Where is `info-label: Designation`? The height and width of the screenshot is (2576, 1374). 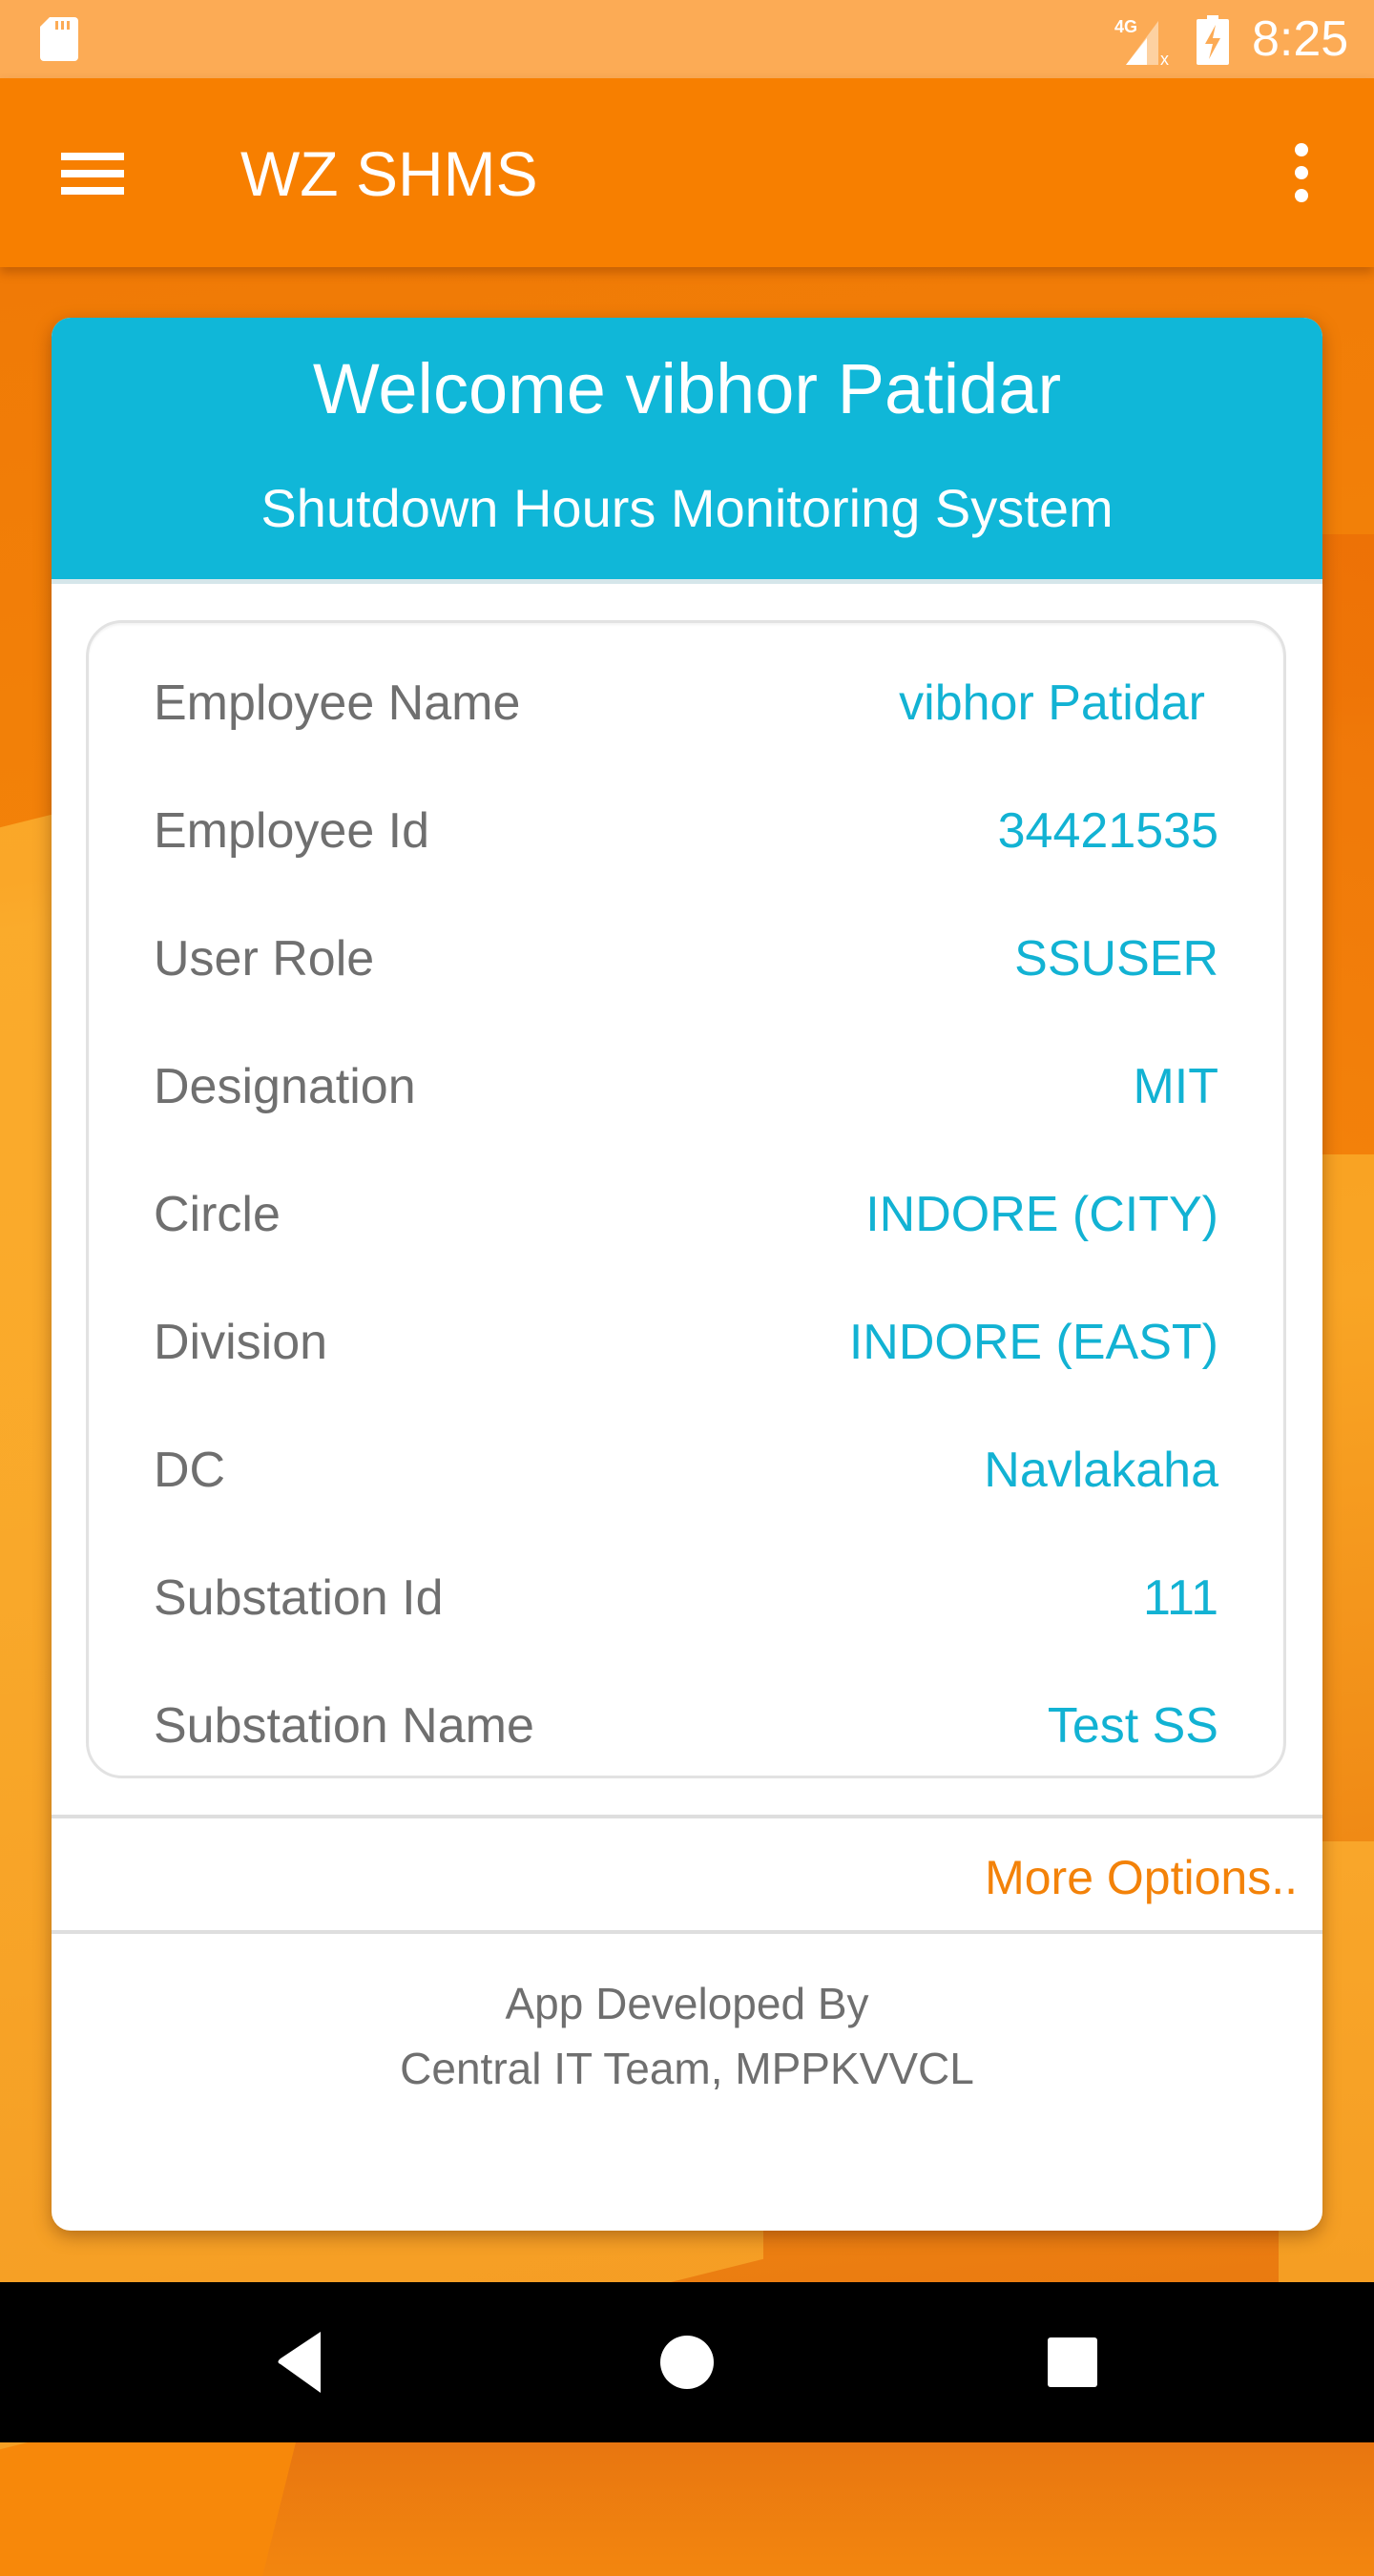
info-label: Designation is located at coordinates (285, 1086).